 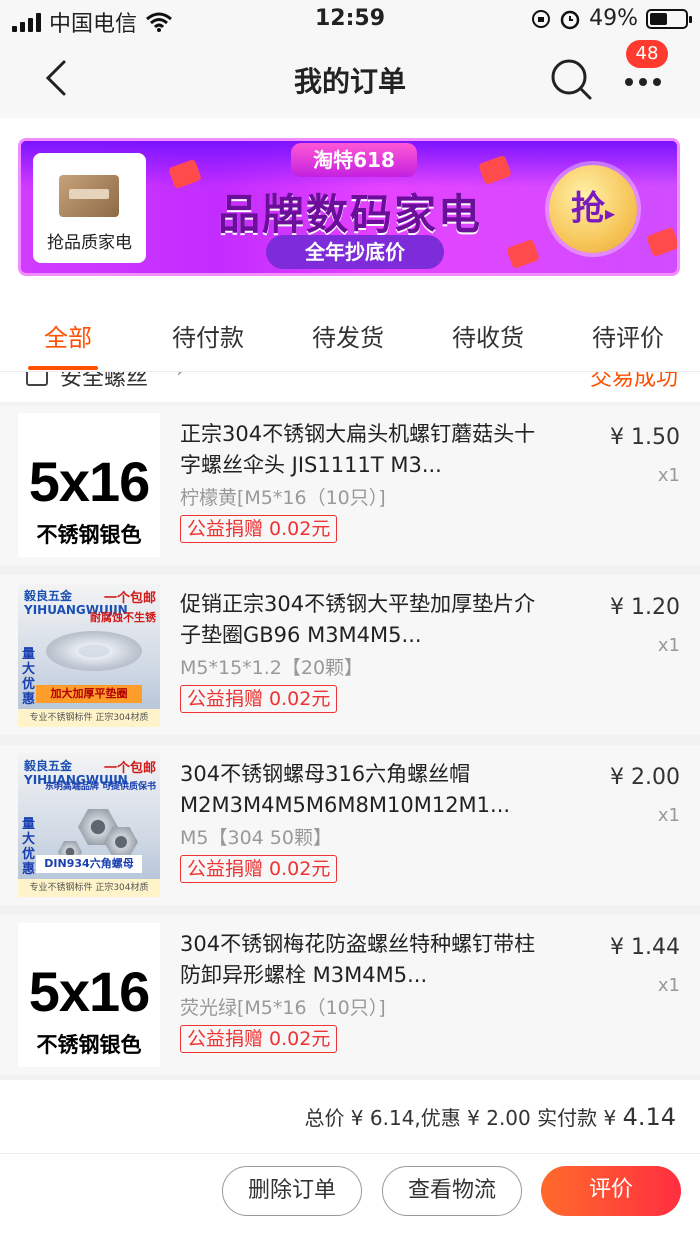 I want to click on item-sku: 荧光绿[M5*16（10只）], so click(x=283, y=1008).